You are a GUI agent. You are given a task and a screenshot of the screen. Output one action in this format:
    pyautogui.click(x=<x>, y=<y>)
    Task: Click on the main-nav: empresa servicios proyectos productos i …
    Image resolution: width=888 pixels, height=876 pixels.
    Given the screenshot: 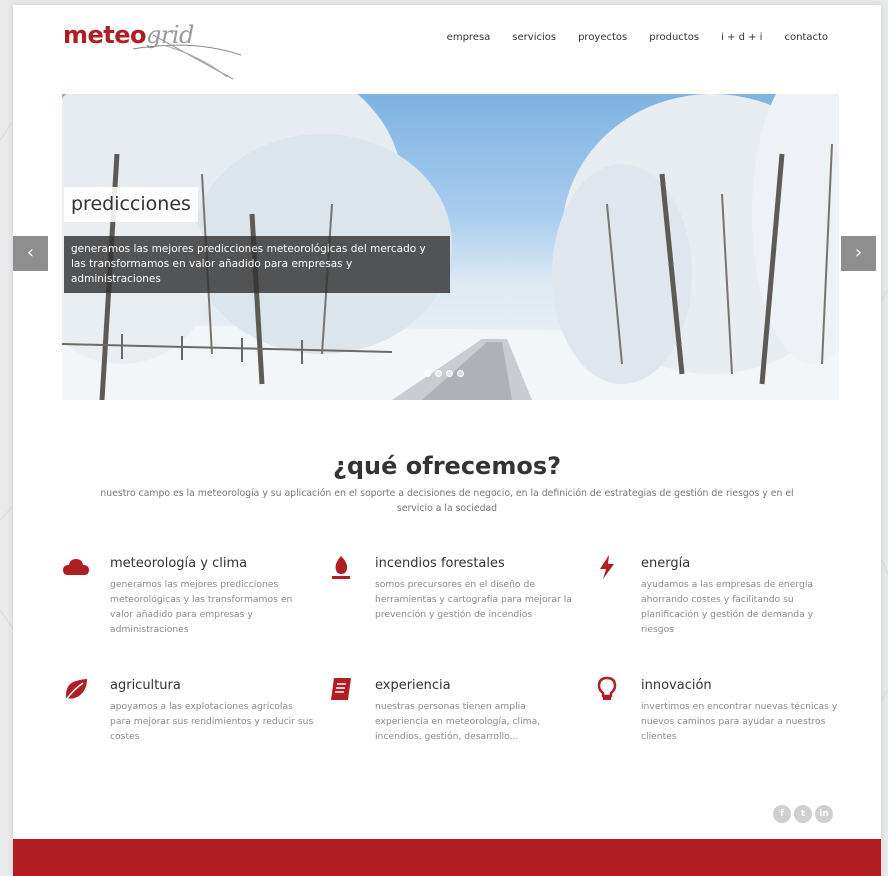 What is the action you would take?
    pyautogui.click(x=626, y=37)
    